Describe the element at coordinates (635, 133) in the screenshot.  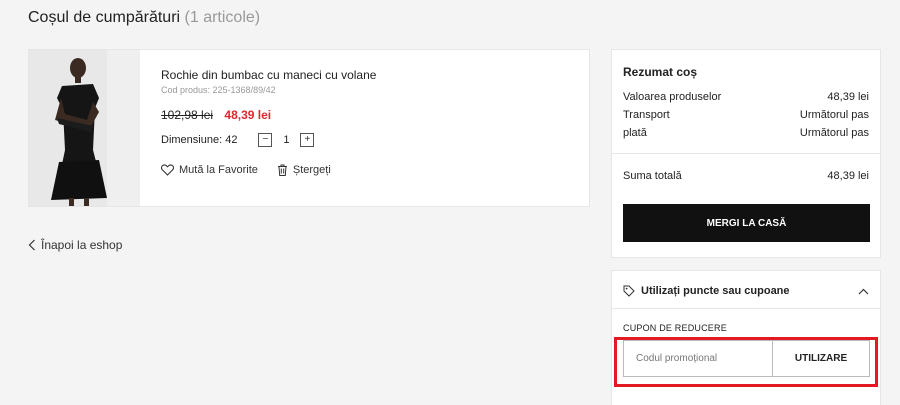
I see `summary-row-label: plată` at that location.